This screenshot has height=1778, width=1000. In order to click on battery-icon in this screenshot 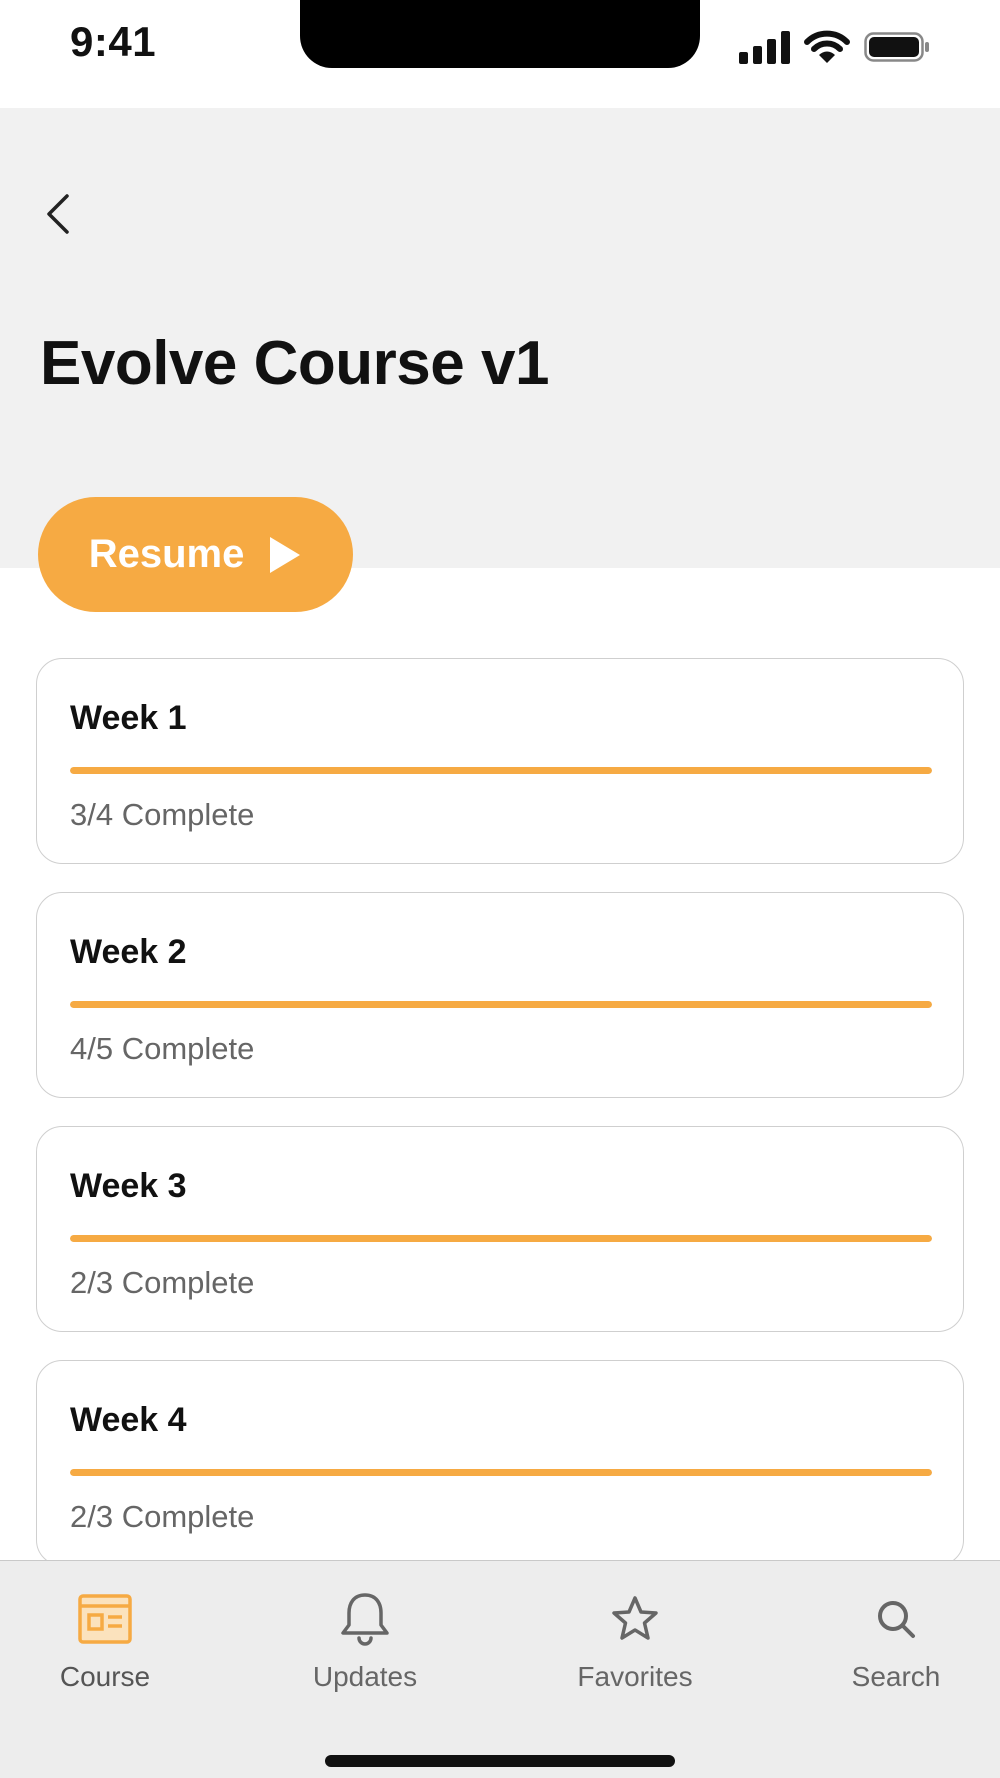, I will do `click(897, 47)`.